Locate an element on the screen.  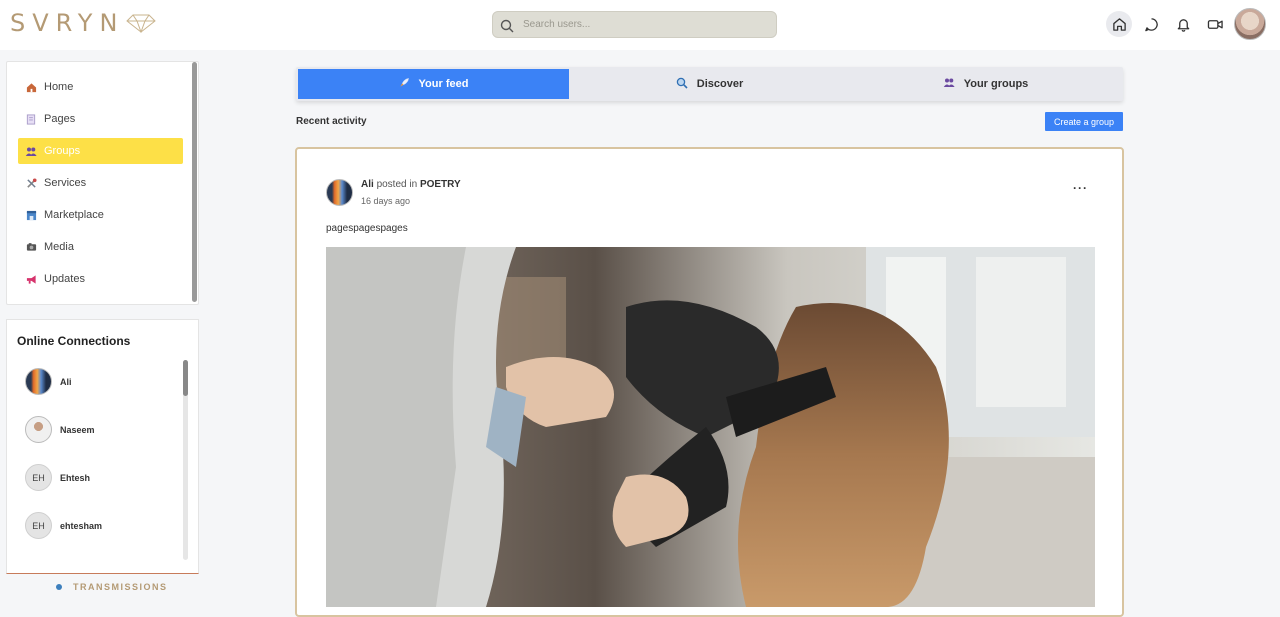
tab-your-feed: Your feed is located at coordinates (433, 84).